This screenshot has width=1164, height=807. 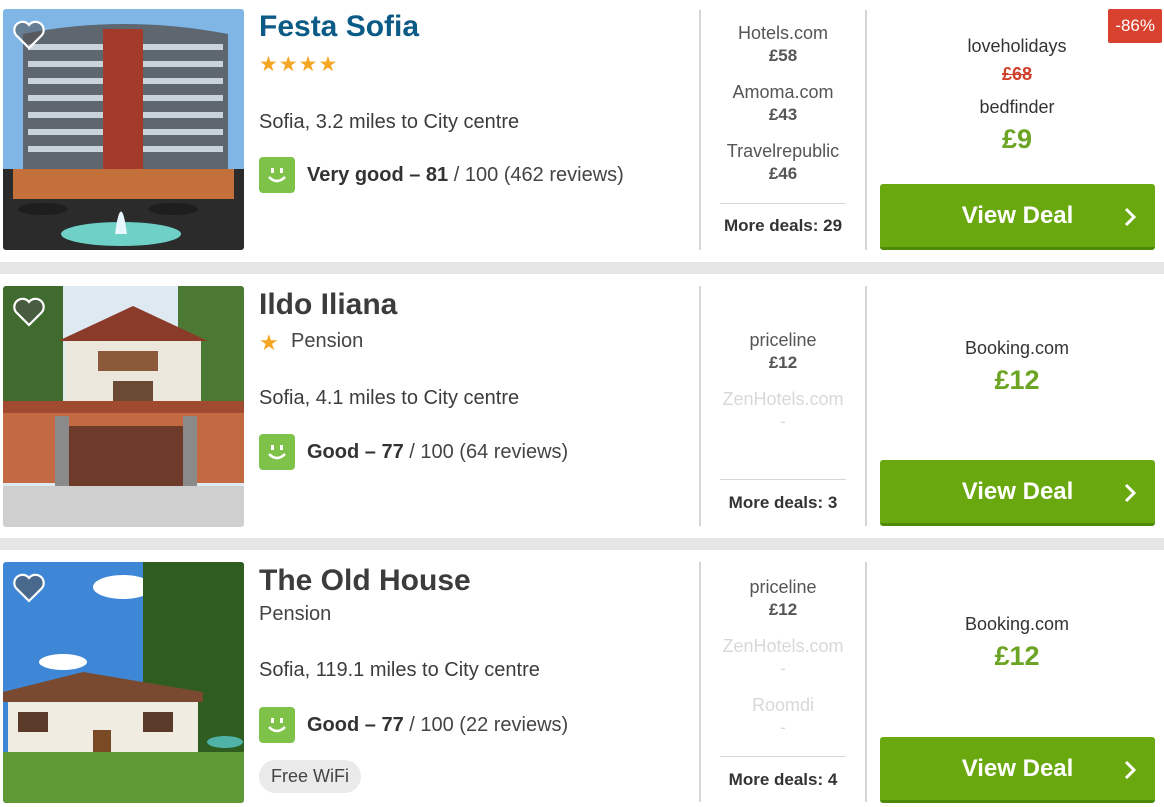 What do you see at coordinates (486, 451) in the screenshot?
I see `rating-review-count: / 100 (64 reviews)` at bounding box center [486, 451].